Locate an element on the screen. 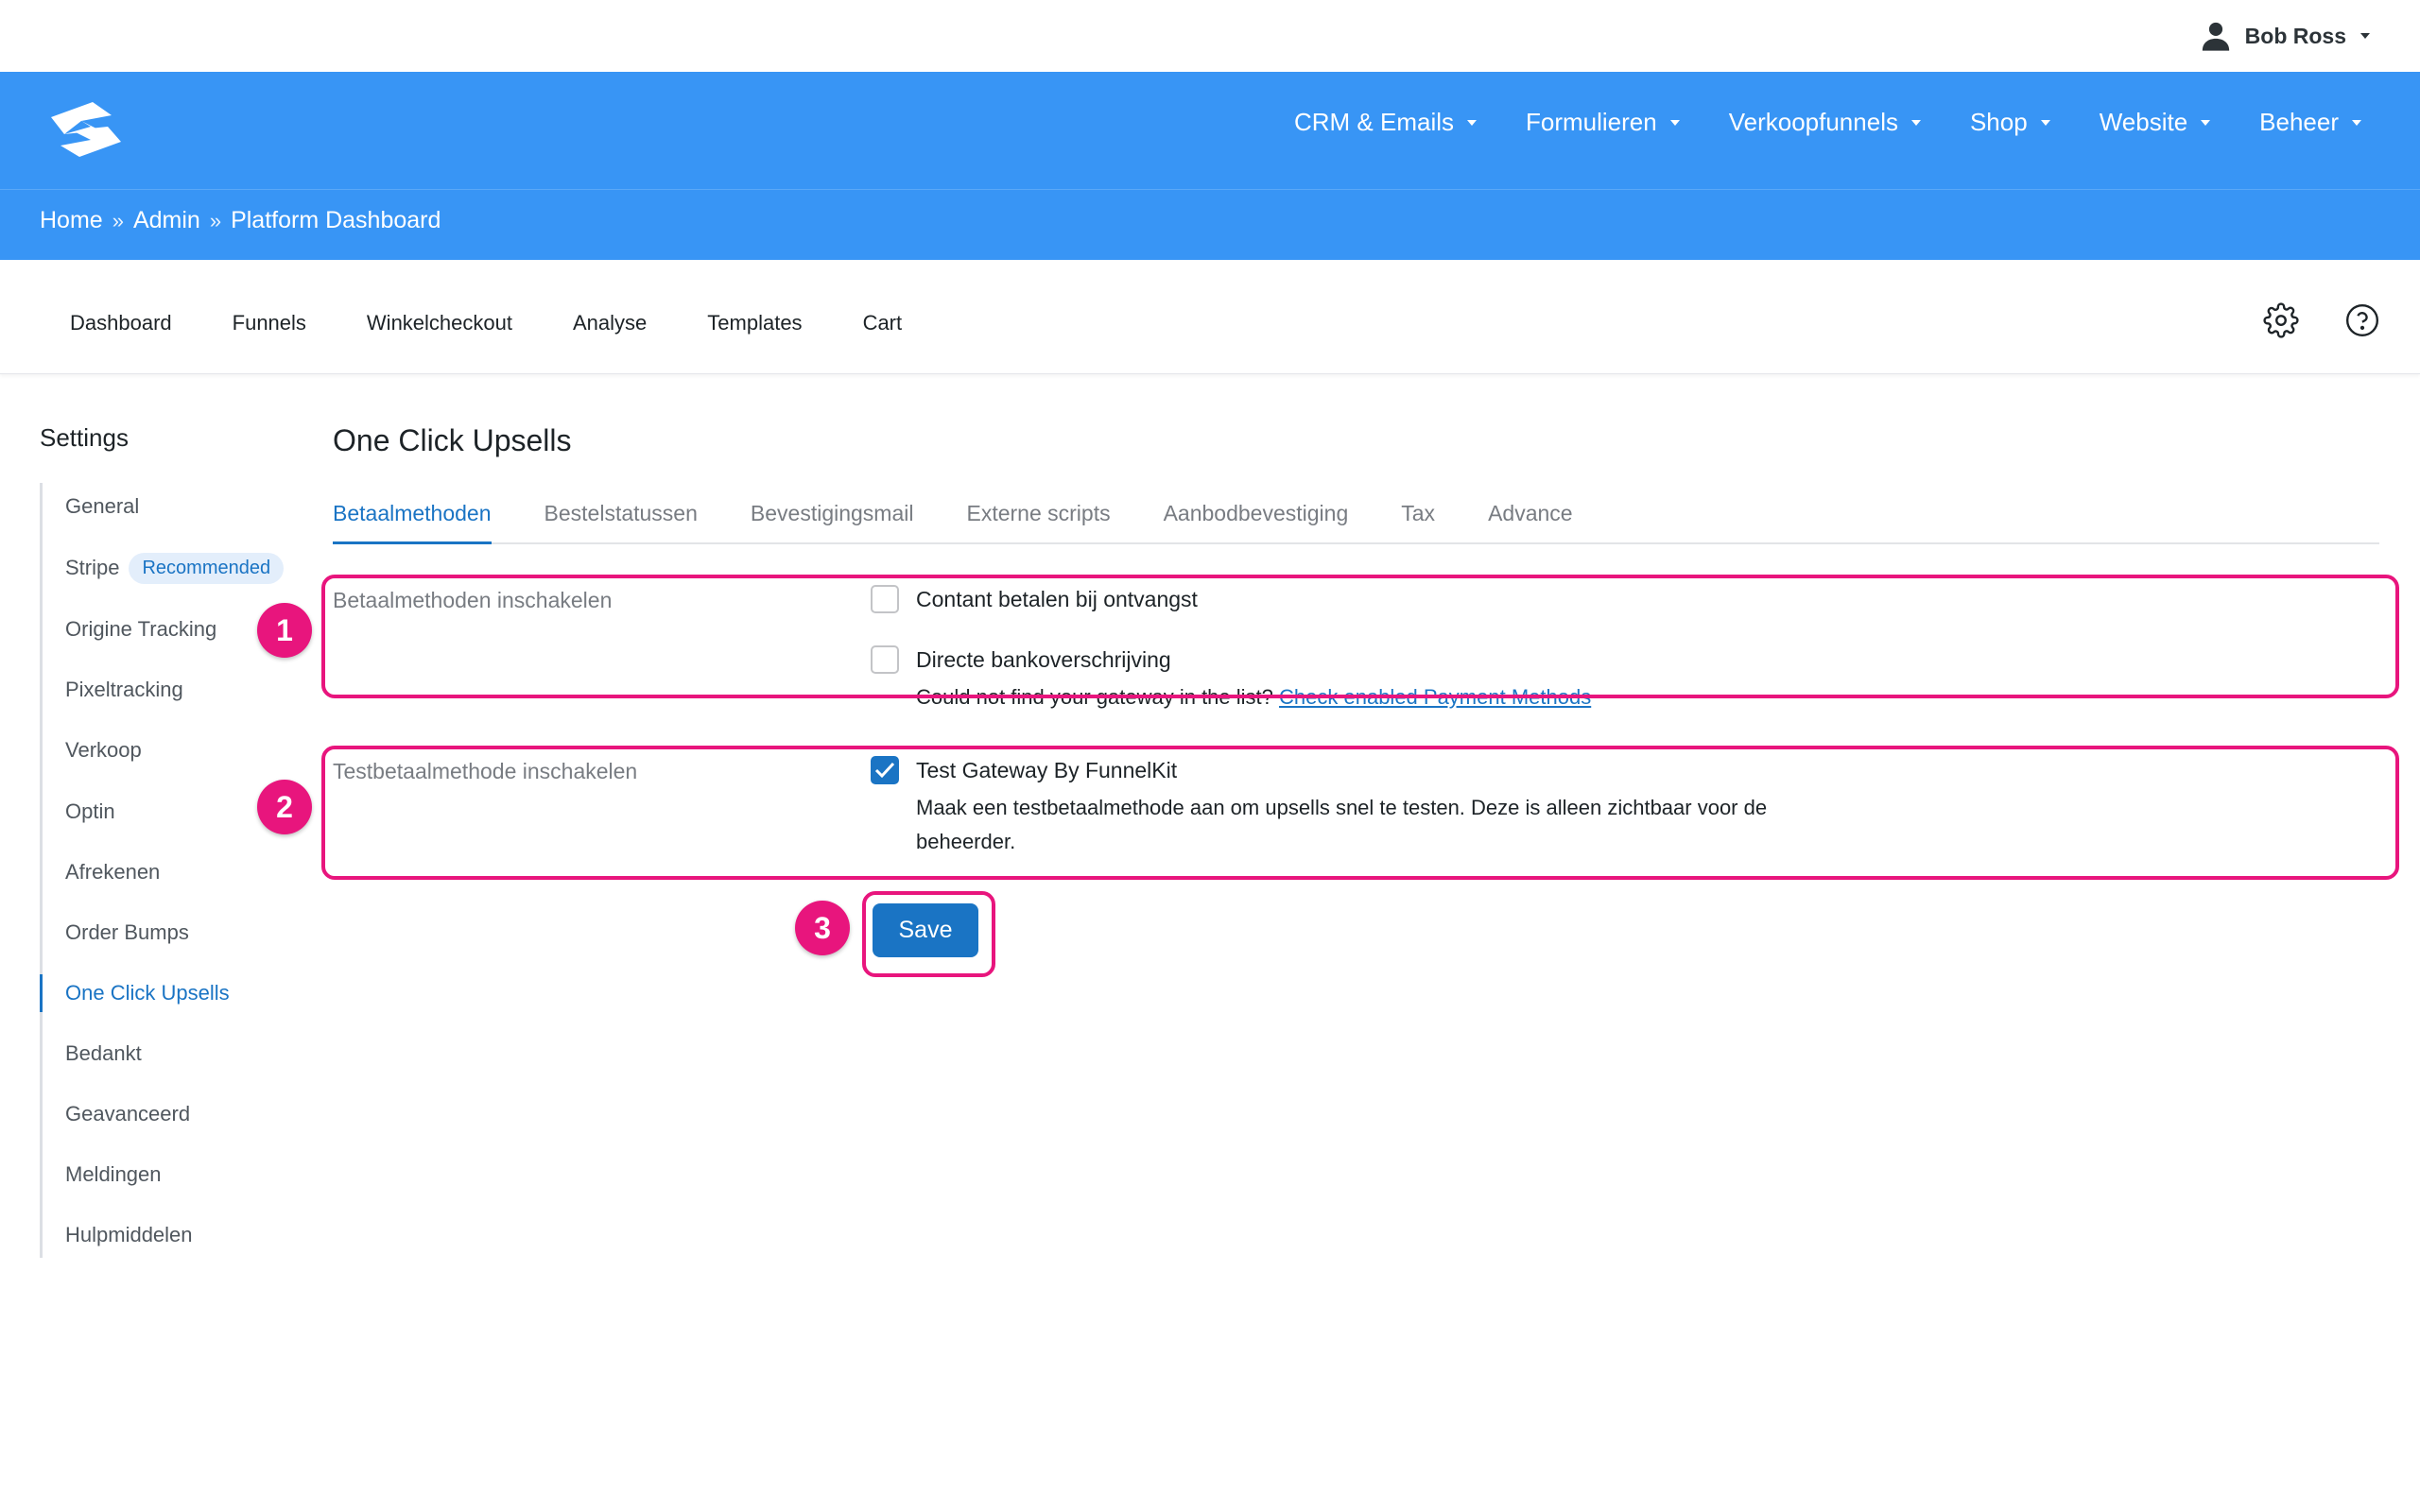 This screenshot has width=2420, height=1512. sidebar-item-afrekenen: Afrekenen is located at coordinates (101, 872).